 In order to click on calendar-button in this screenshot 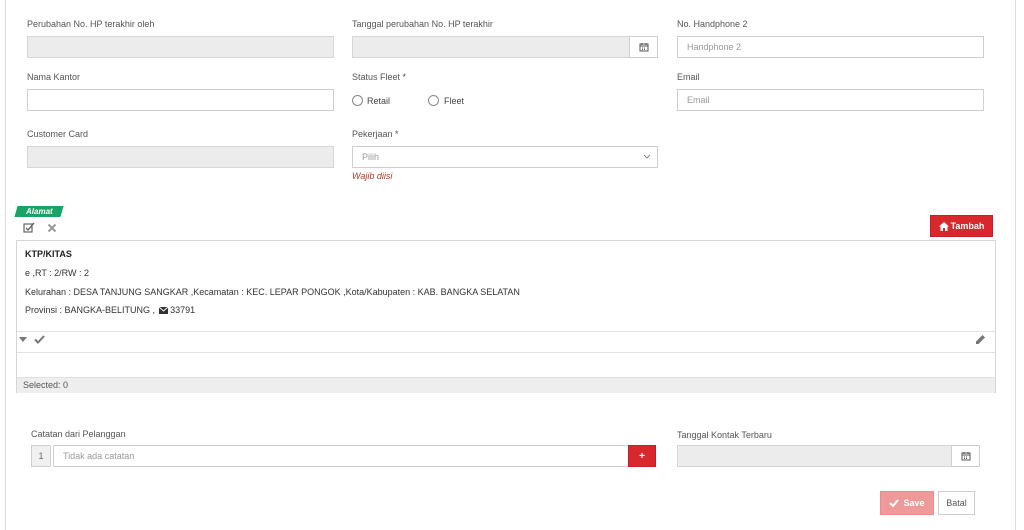, I will do `click(643, 47)`.